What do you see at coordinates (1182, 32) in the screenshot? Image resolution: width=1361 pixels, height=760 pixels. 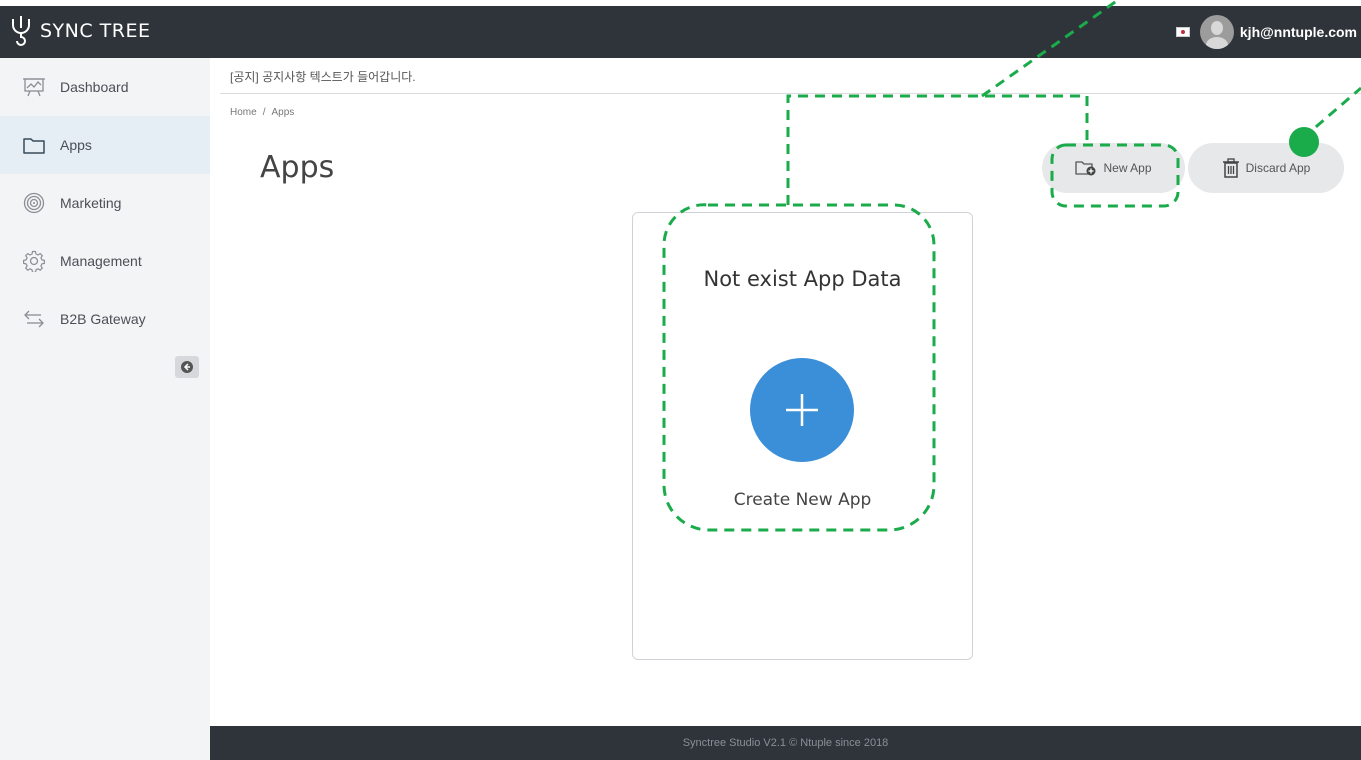 I see `korea-flag-icon` at bounding box center [1182, 32].